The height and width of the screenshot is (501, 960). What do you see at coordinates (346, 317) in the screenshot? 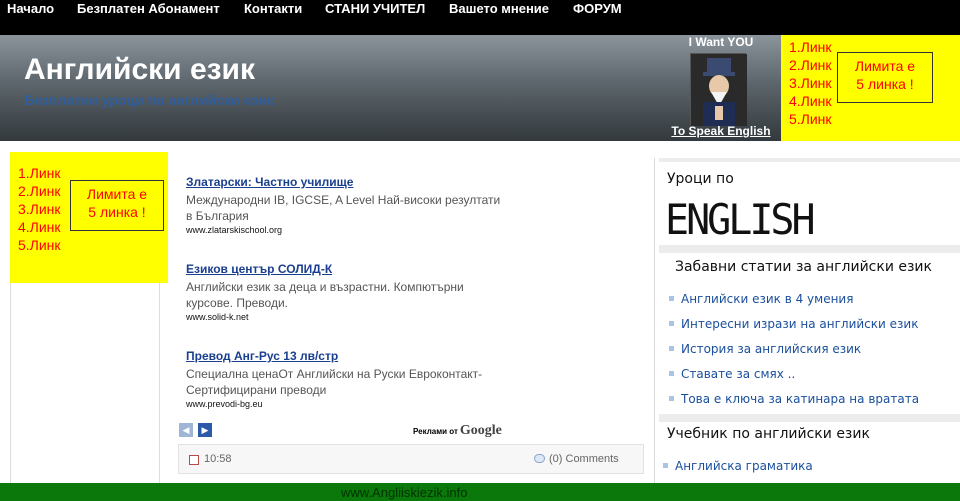
I see `google-ad-url: www.solid-k.net` at bounding box center [346, 317].